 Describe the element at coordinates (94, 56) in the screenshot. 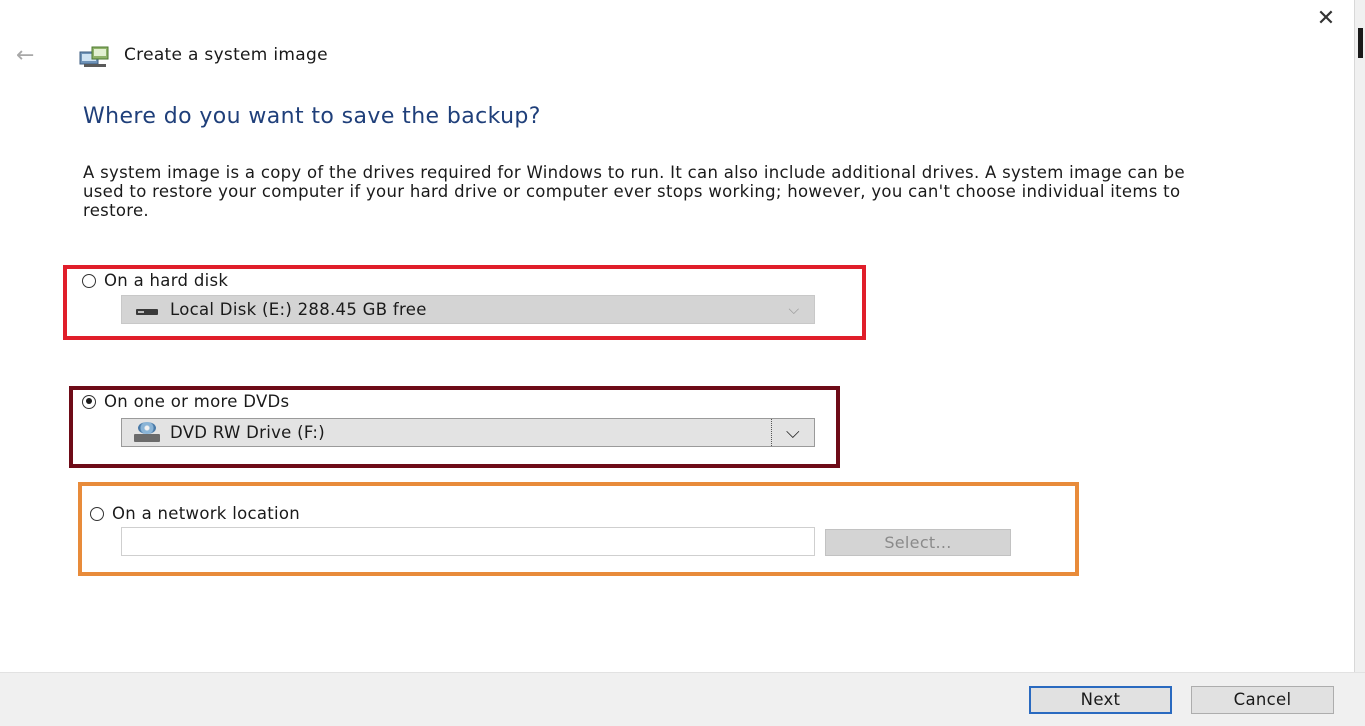

I see `backup-restore-icon` at that location.